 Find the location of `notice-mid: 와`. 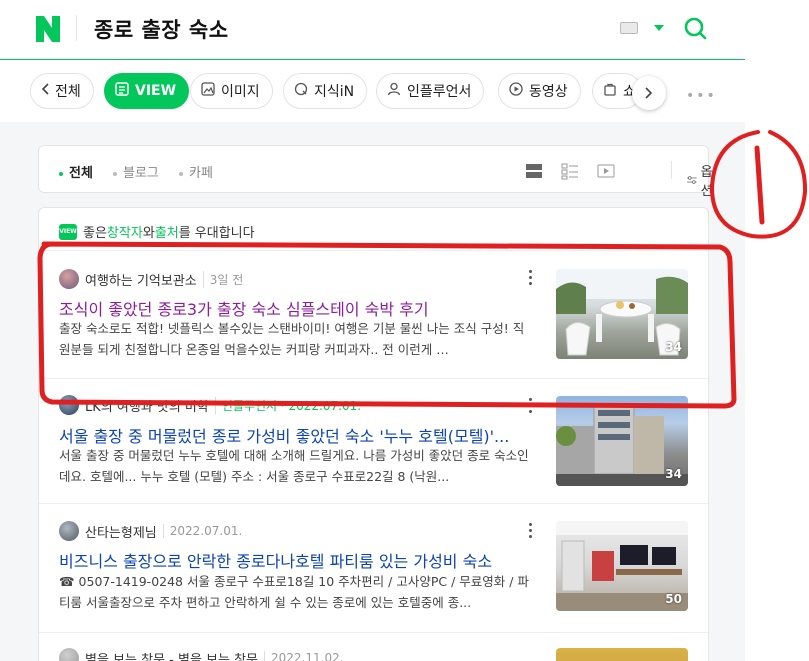

notice-mid: 와 is located at coordinates (148, 233).